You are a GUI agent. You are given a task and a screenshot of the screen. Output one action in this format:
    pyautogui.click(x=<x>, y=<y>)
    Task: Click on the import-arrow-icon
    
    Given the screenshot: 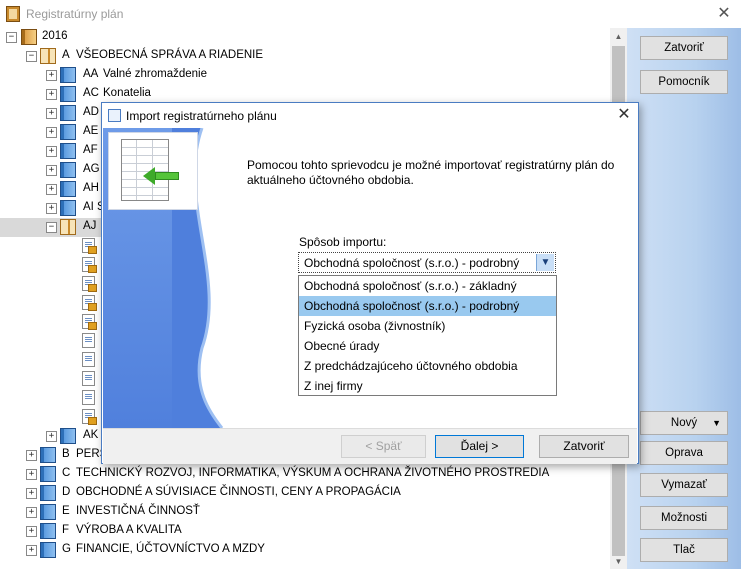 What is the action you would take?
    pyautogui.click(x=149, y=176)
    